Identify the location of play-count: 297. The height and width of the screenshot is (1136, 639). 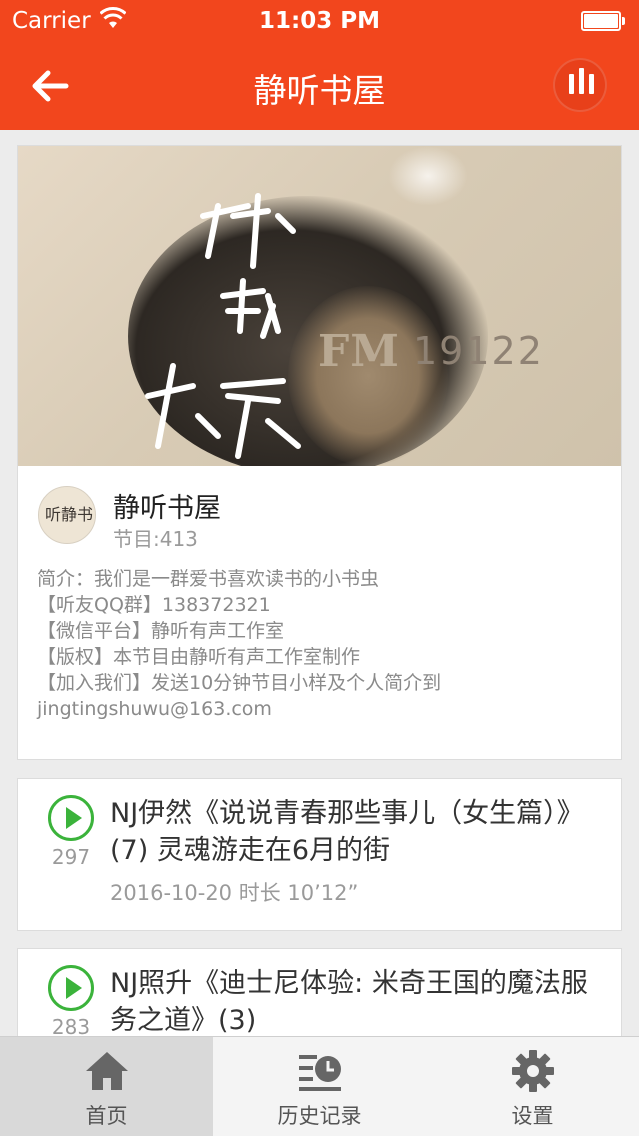
(71, 857).